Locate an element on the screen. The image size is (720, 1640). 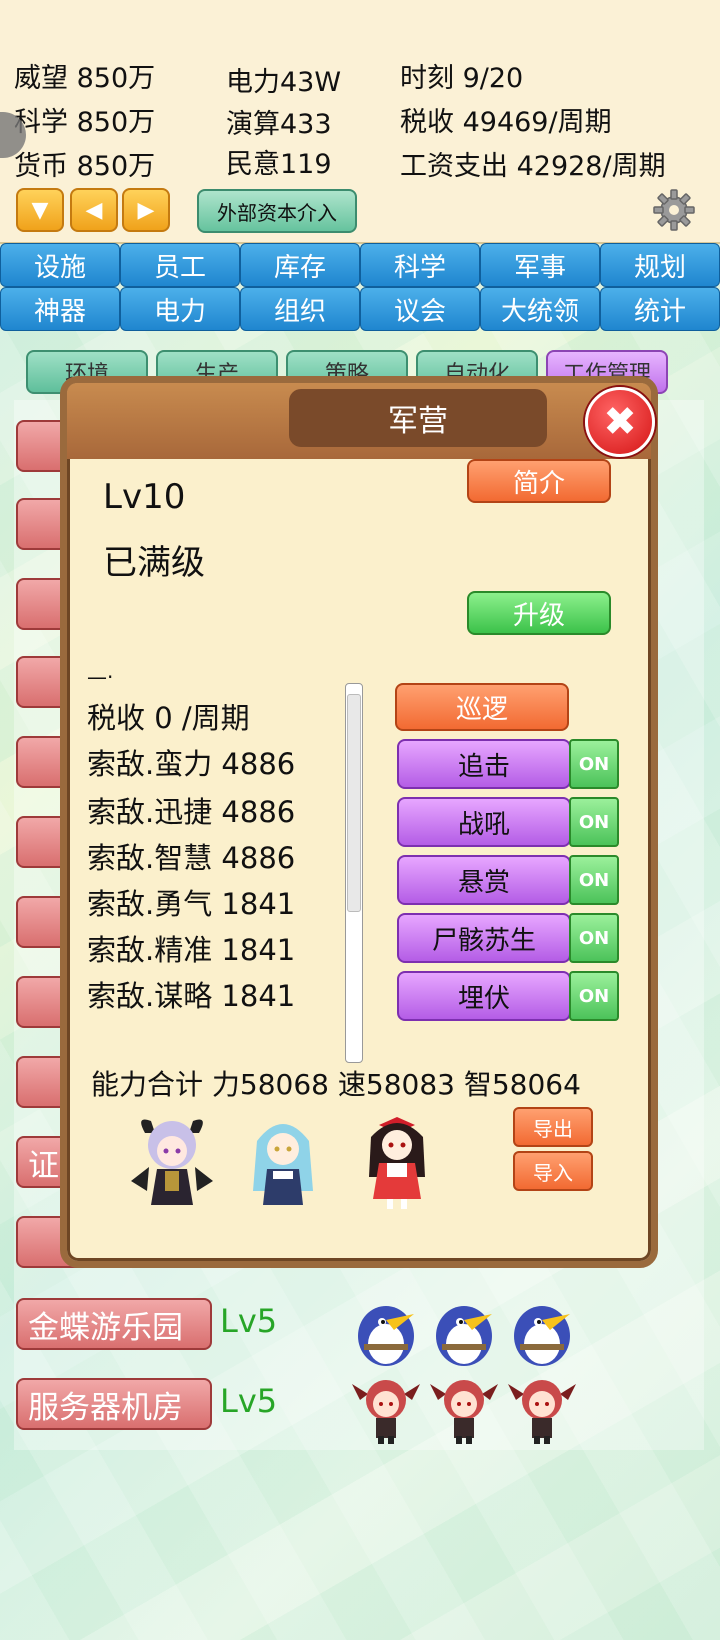
demon-girl-sprites is located at coordinates (464, 1408).